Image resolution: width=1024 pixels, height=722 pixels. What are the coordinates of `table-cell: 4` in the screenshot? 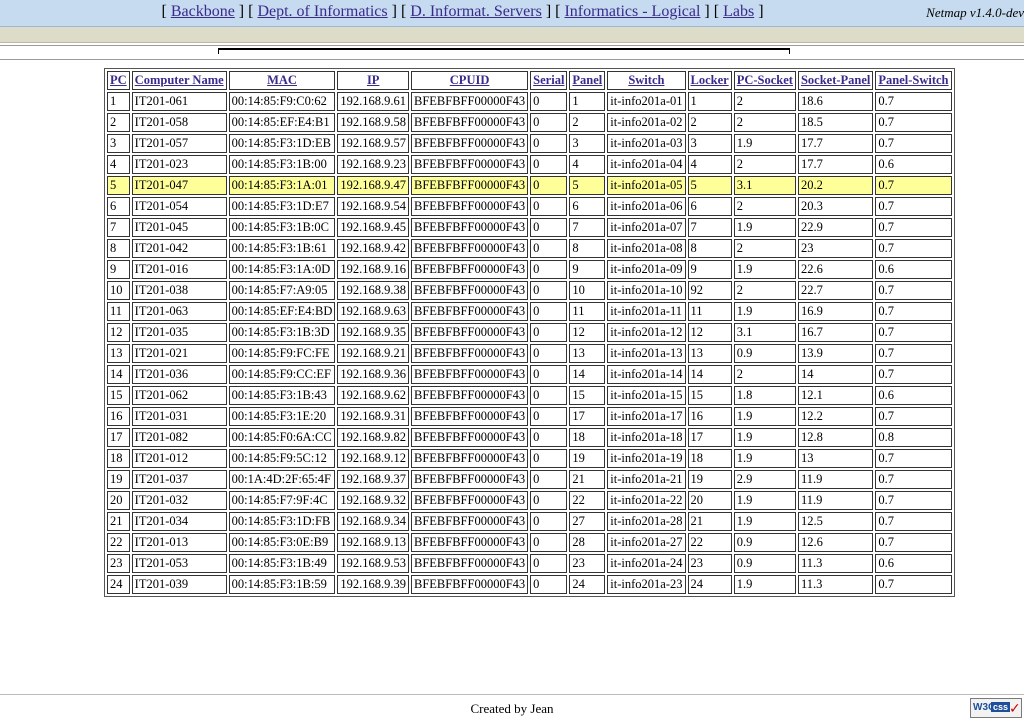 It's located at (587, 164).